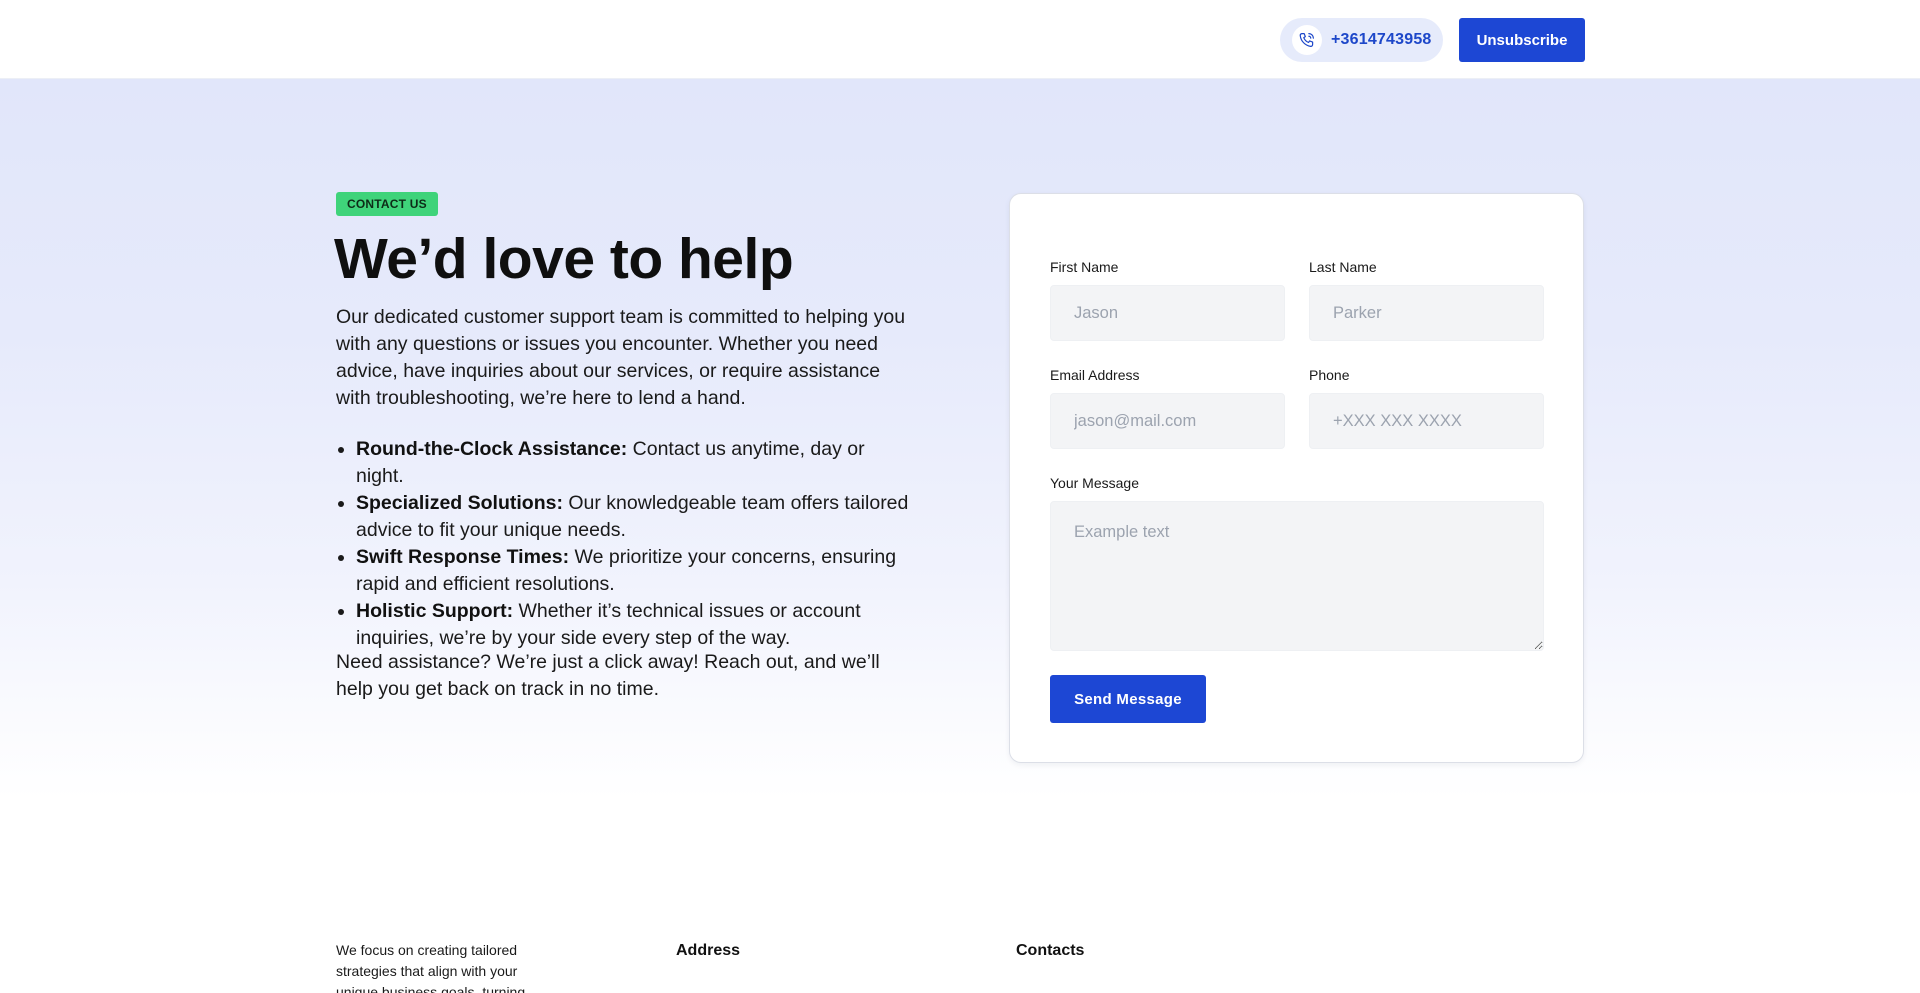  I want to click on phone-number: +3614743958, so click(1381, 40).